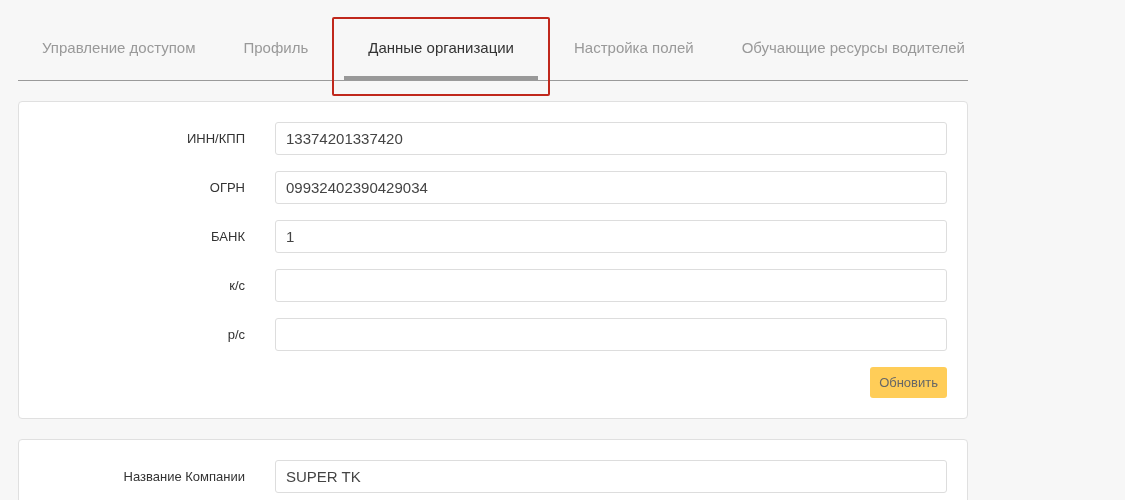 This screenshot has height=500, width=1125. I want to click on input-field: 13374201337420, so click(611, 138).